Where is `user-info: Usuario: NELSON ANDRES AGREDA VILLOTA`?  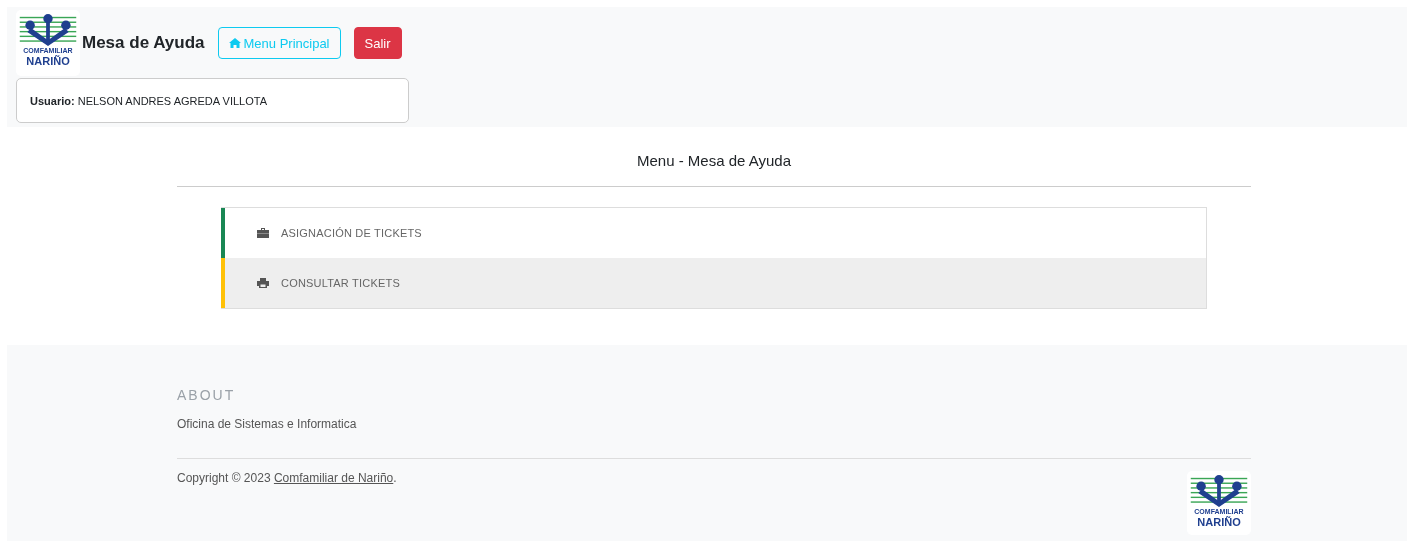 user-info: Usuario: NELSON ANDRES AGREDA VILLOTA is located at coordinates (148, 100).